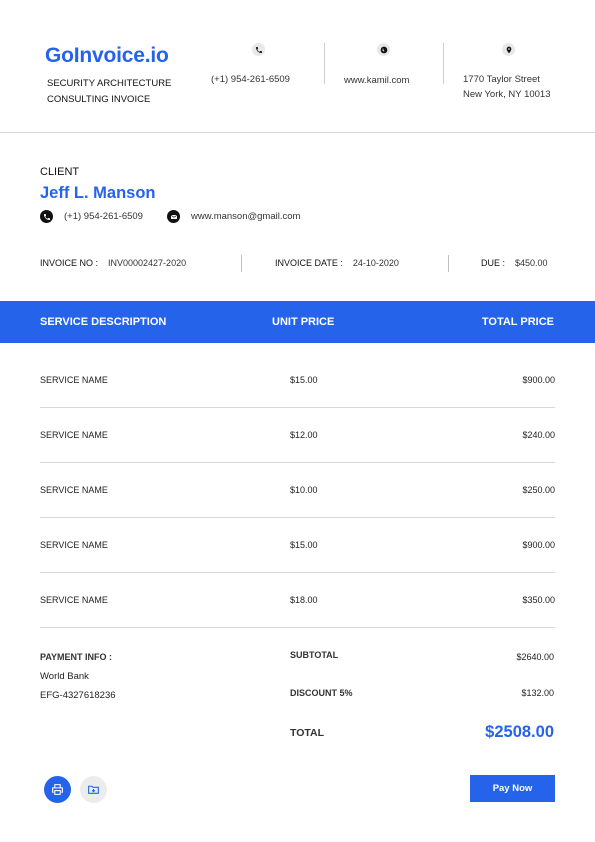 The image size is (595, 842). I want to click on payment-bank: World Bank, so click(64, 676).